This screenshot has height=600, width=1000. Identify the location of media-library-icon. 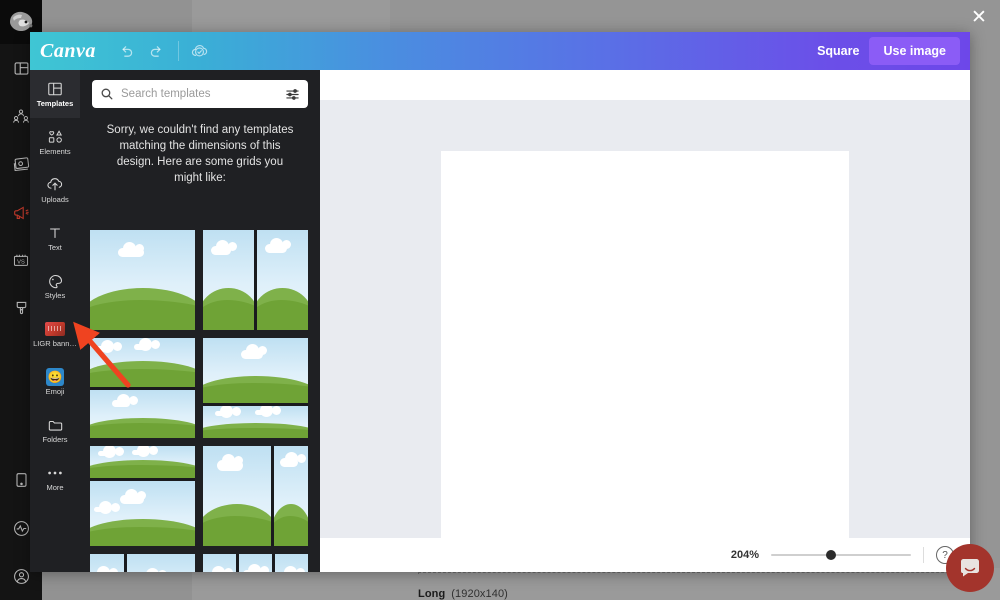
(21, 163).